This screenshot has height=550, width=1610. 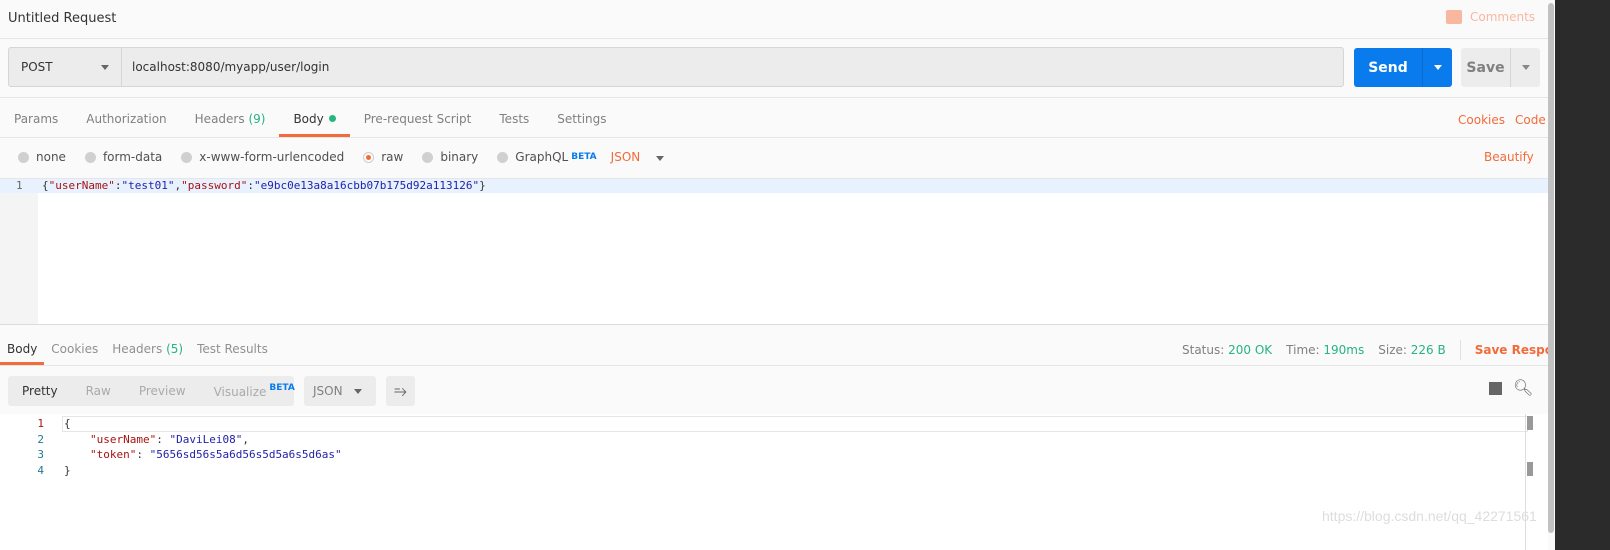 I want to click on window-scrollbar, so click(x=1551, y=275).